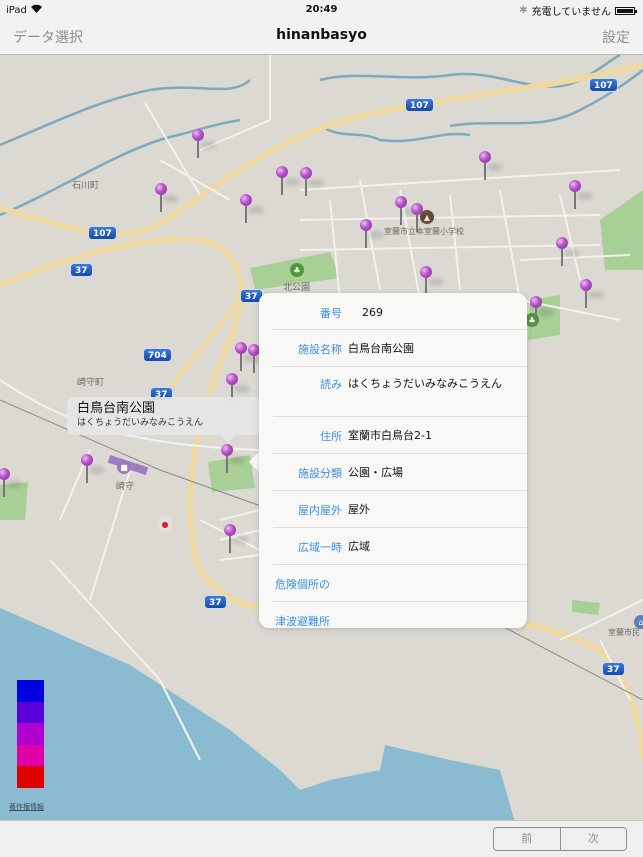 Image resolution: width=643 pixels, height=857 pixels. What do you see at coordinates (372, 312) in the screenshot?
I see `detail-value: 269` at bounding box center [372, 312].